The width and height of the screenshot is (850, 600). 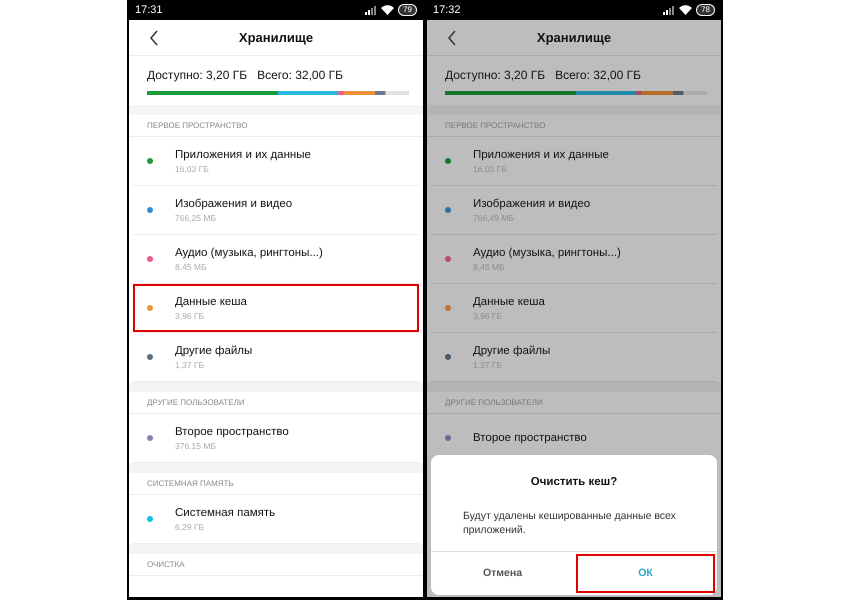 What do you see at coordinates (574, 482) in the screenshot?
I see `dialog-title: Очистить кеш?` at bounding box center [574, 482].